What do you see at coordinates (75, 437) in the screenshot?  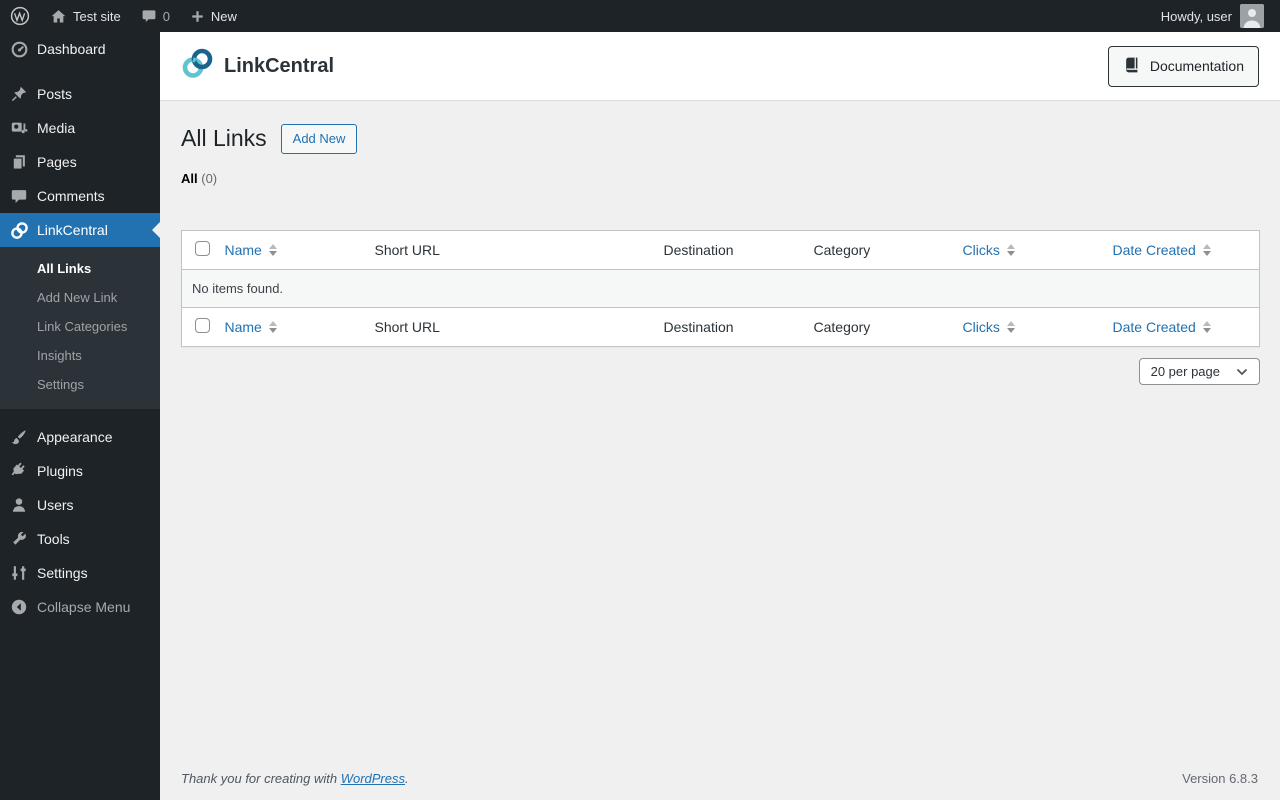 I see `sidebar-item-label: Appearance` at bounding box center [75, 437].